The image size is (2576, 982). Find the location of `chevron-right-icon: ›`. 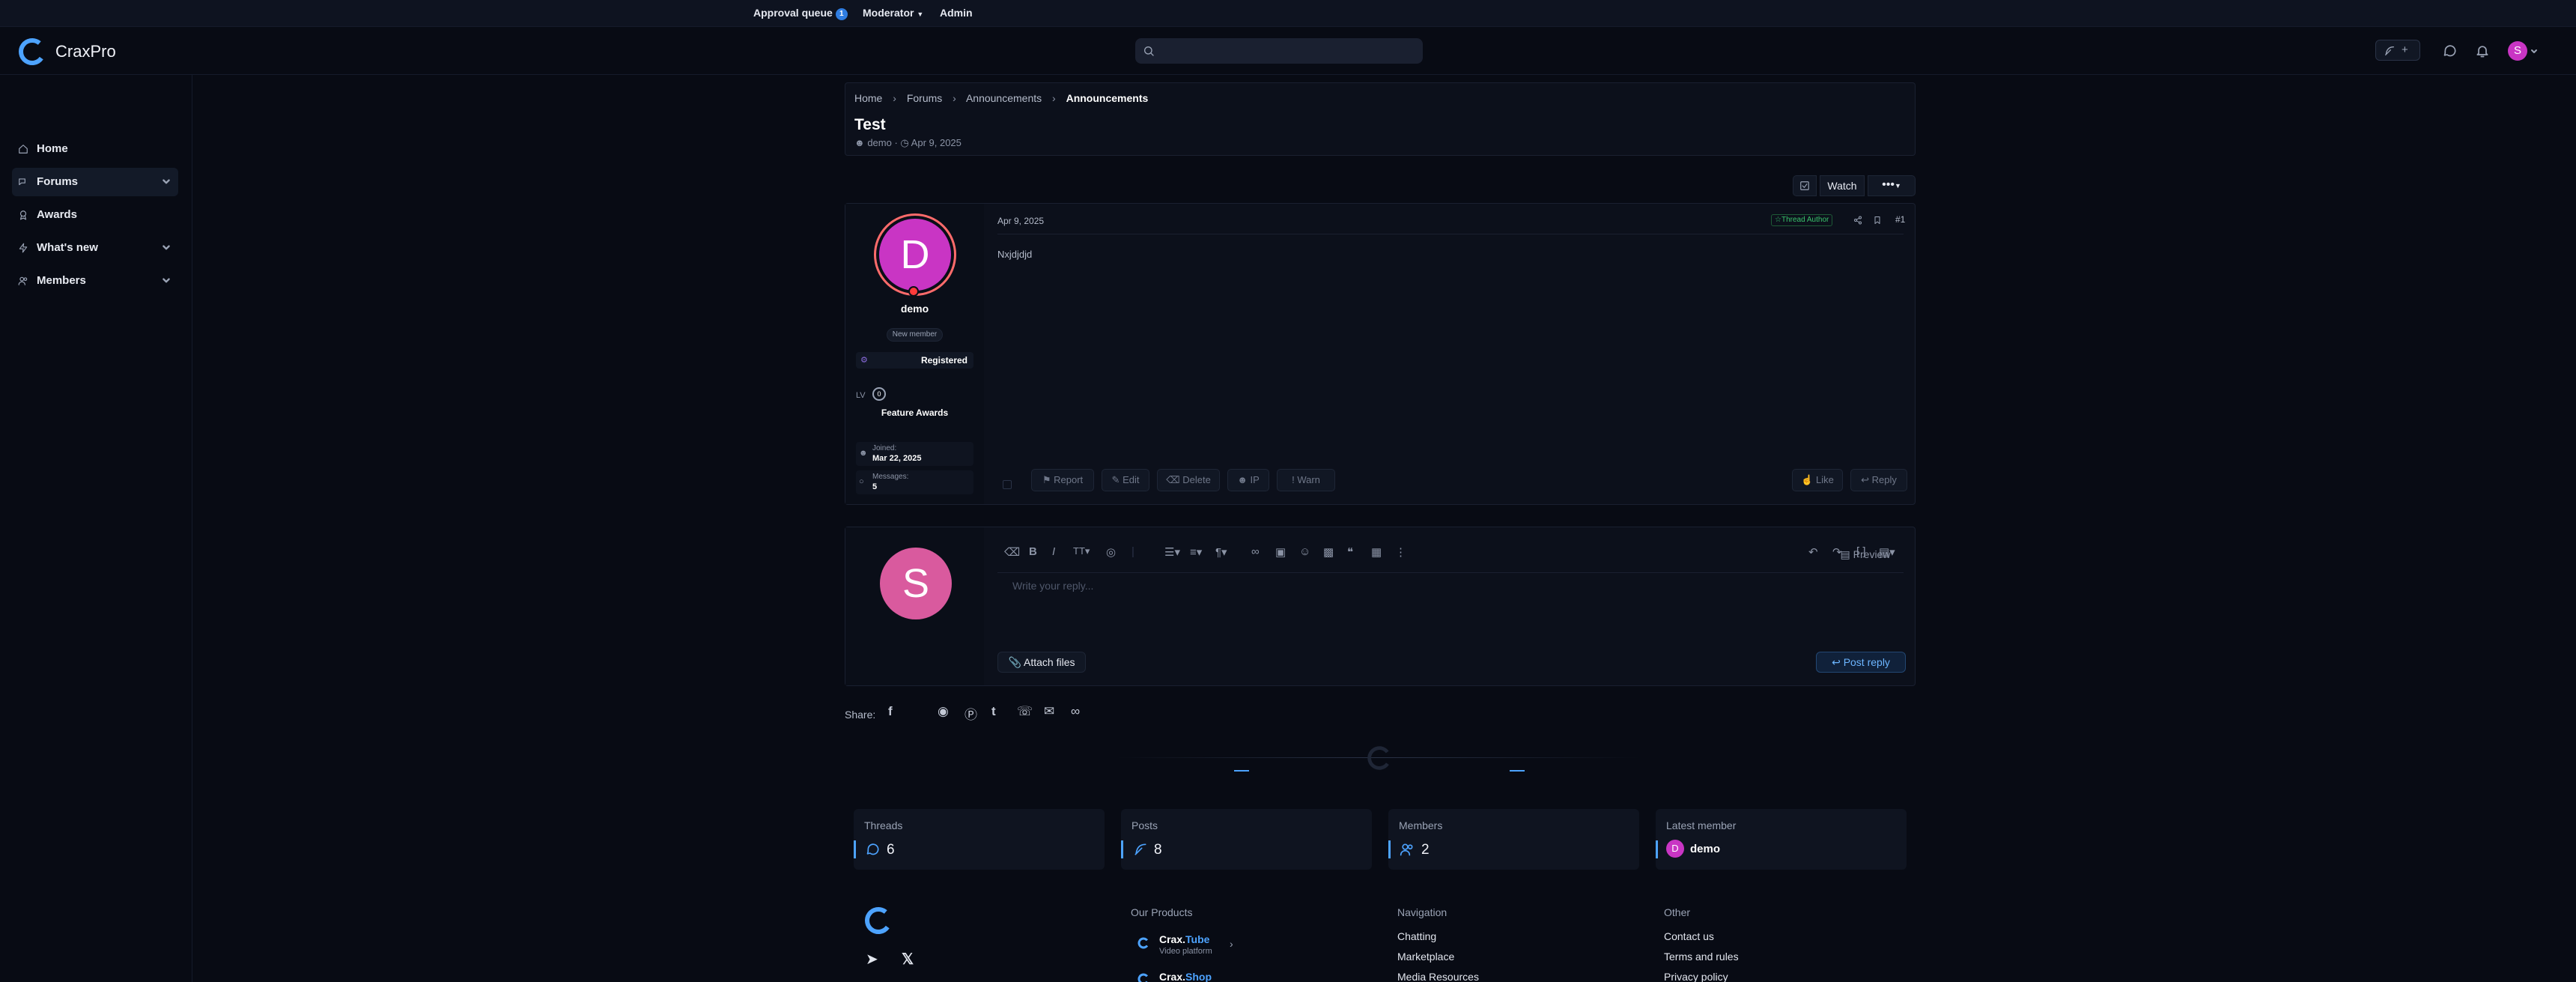

chevron-right-icon: › is located at coordinates (1054, 98).